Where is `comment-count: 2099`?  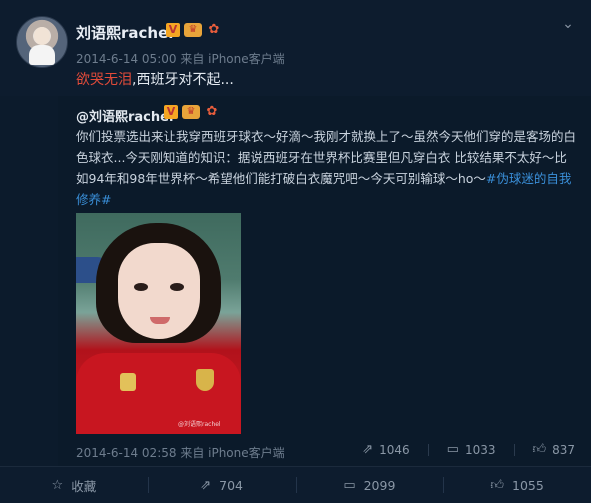
comment-count: 2099 is located at coordinates (379, 485).